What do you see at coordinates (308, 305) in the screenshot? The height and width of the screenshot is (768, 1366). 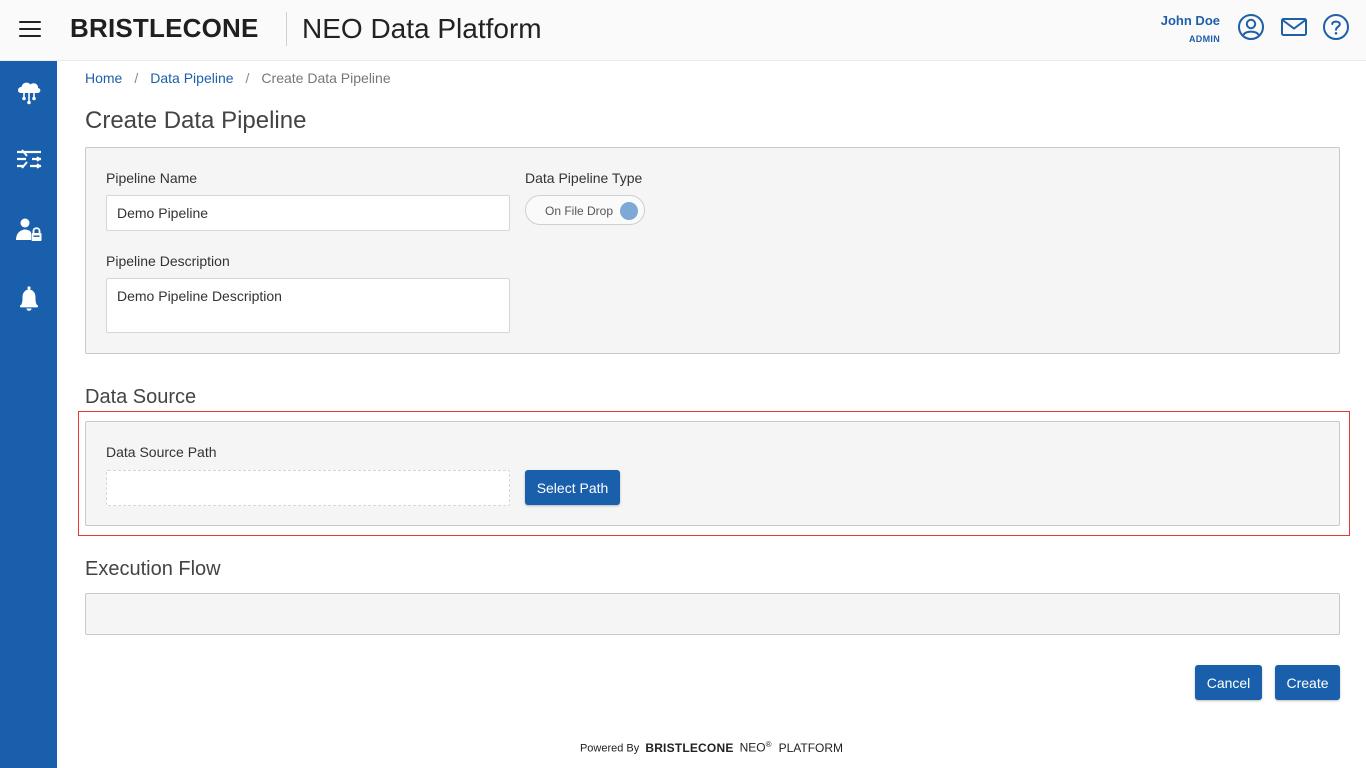 I see `pipeline-description-input: Demo Pipeline Description` at bounding box center [308, 305].